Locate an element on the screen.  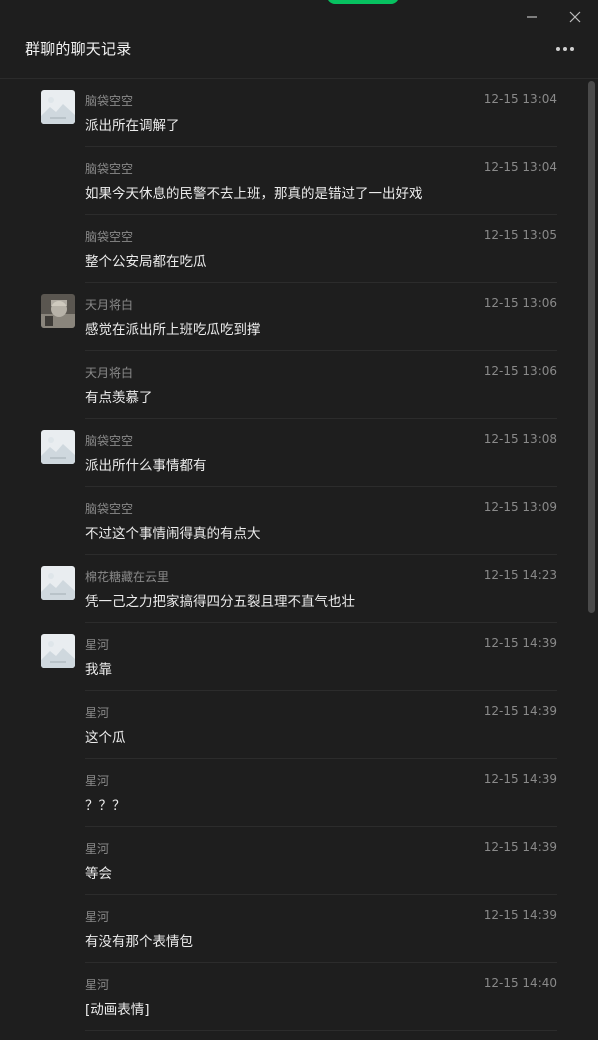
close-icon is located at coordinates (575, 17).